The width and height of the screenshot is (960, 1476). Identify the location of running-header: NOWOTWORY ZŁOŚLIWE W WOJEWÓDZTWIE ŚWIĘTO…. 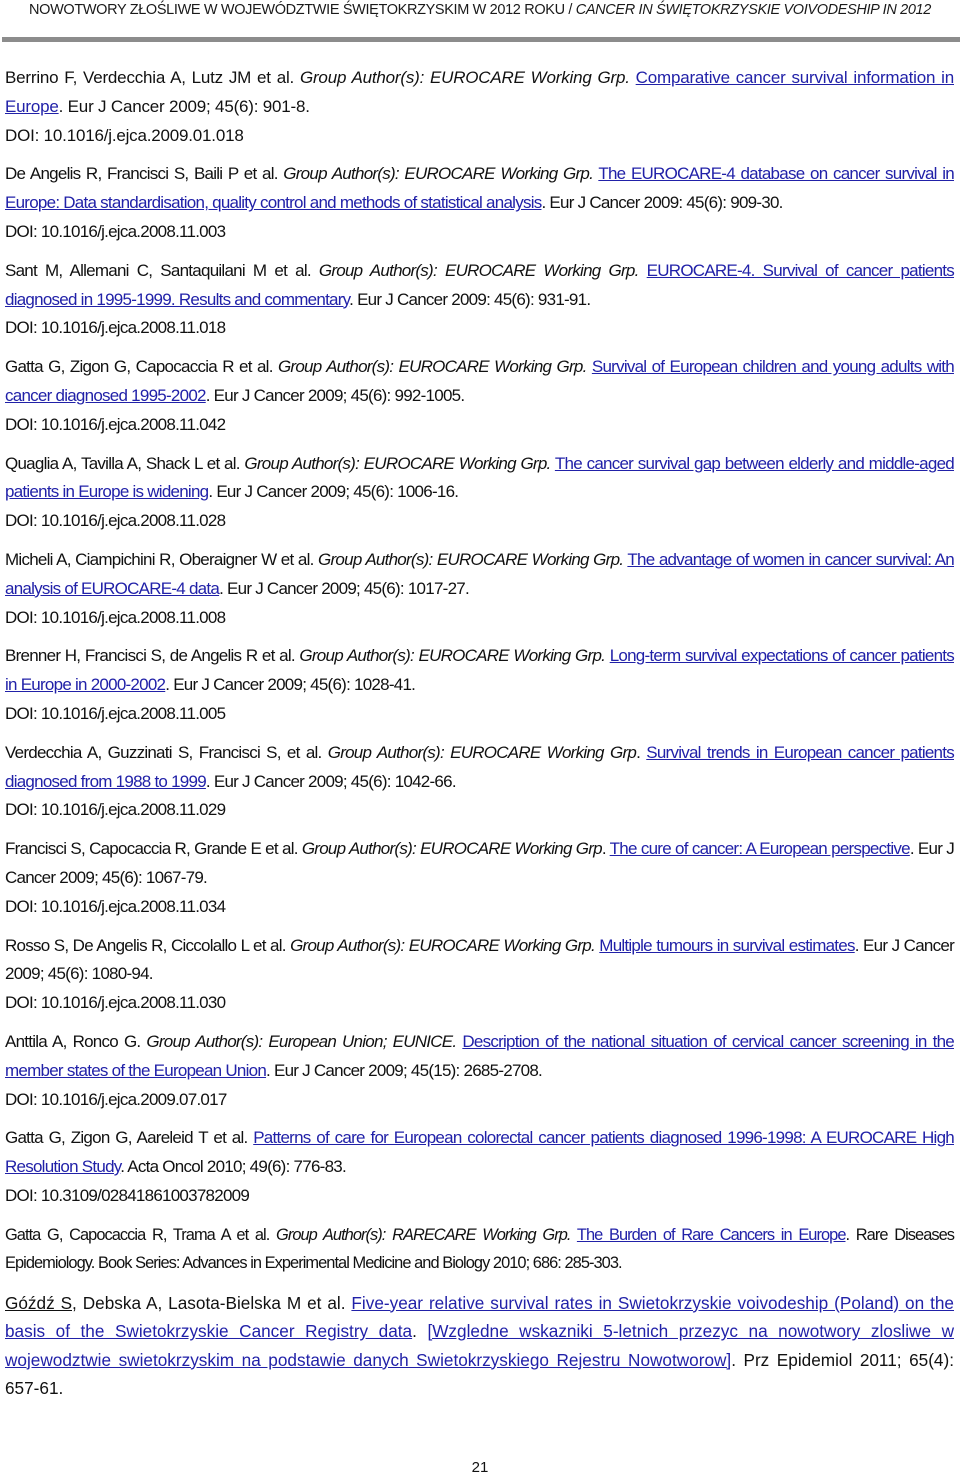
(480, 10).